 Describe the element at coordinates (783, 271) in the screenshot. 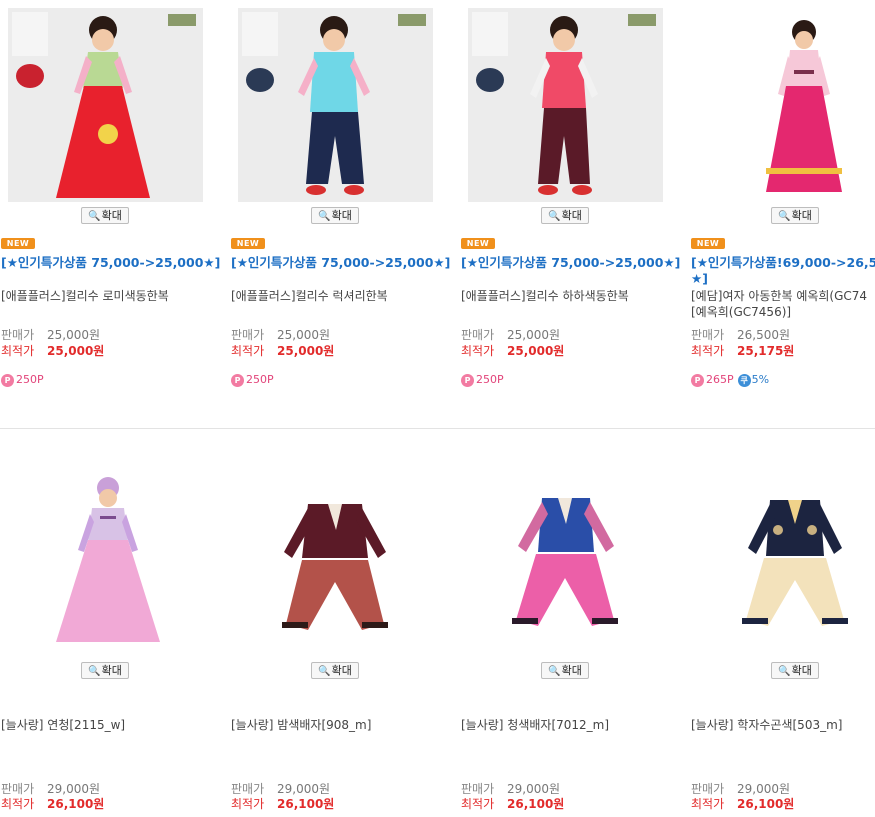

I see `promo-text: [★인기특가상품!69,000->26,5 ★]` at that location.